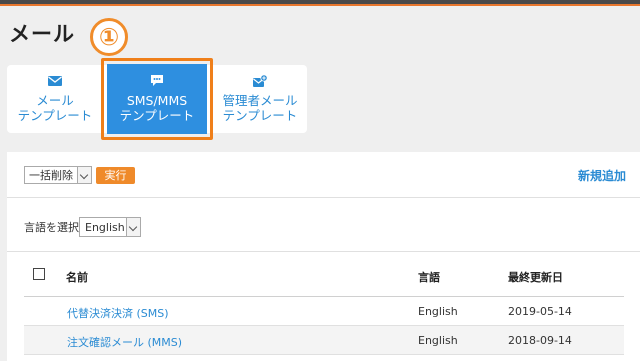  What do you see at coordinates (51, 175) in the screenshot?
I see `bulk-action-value: 一括削除` at bounding box center [51, 175].